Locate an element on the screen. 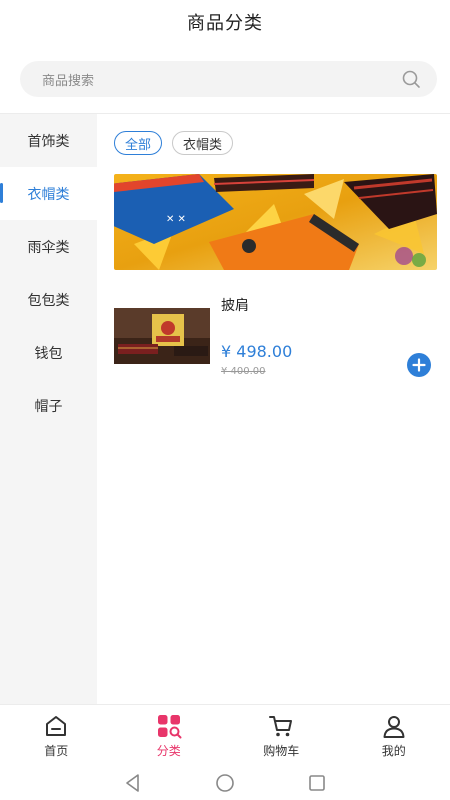  tab-cart: 购物车 is located at coordinates (281, 735).